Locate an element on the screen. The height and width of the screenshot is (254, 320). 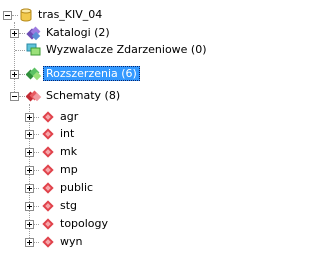
expand-toggle-katalogi is located at coordinates (14, 33).